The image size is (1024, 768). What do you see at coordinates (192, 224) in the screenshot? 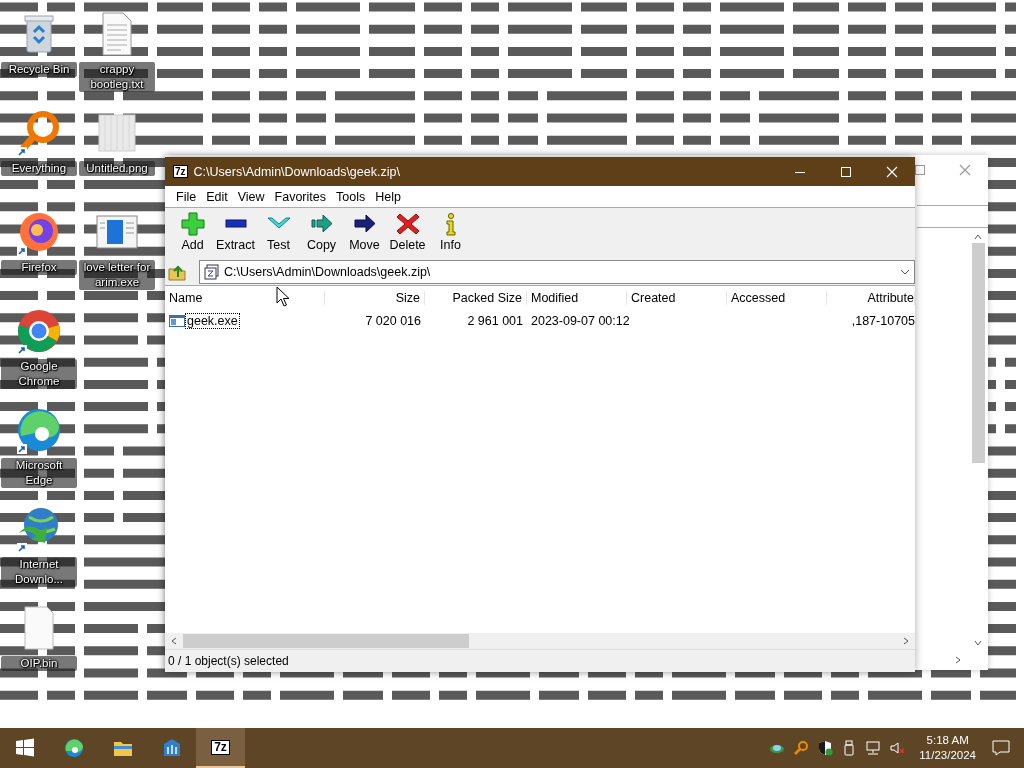
I see `plus-icon` at bounding box center [192, 224].